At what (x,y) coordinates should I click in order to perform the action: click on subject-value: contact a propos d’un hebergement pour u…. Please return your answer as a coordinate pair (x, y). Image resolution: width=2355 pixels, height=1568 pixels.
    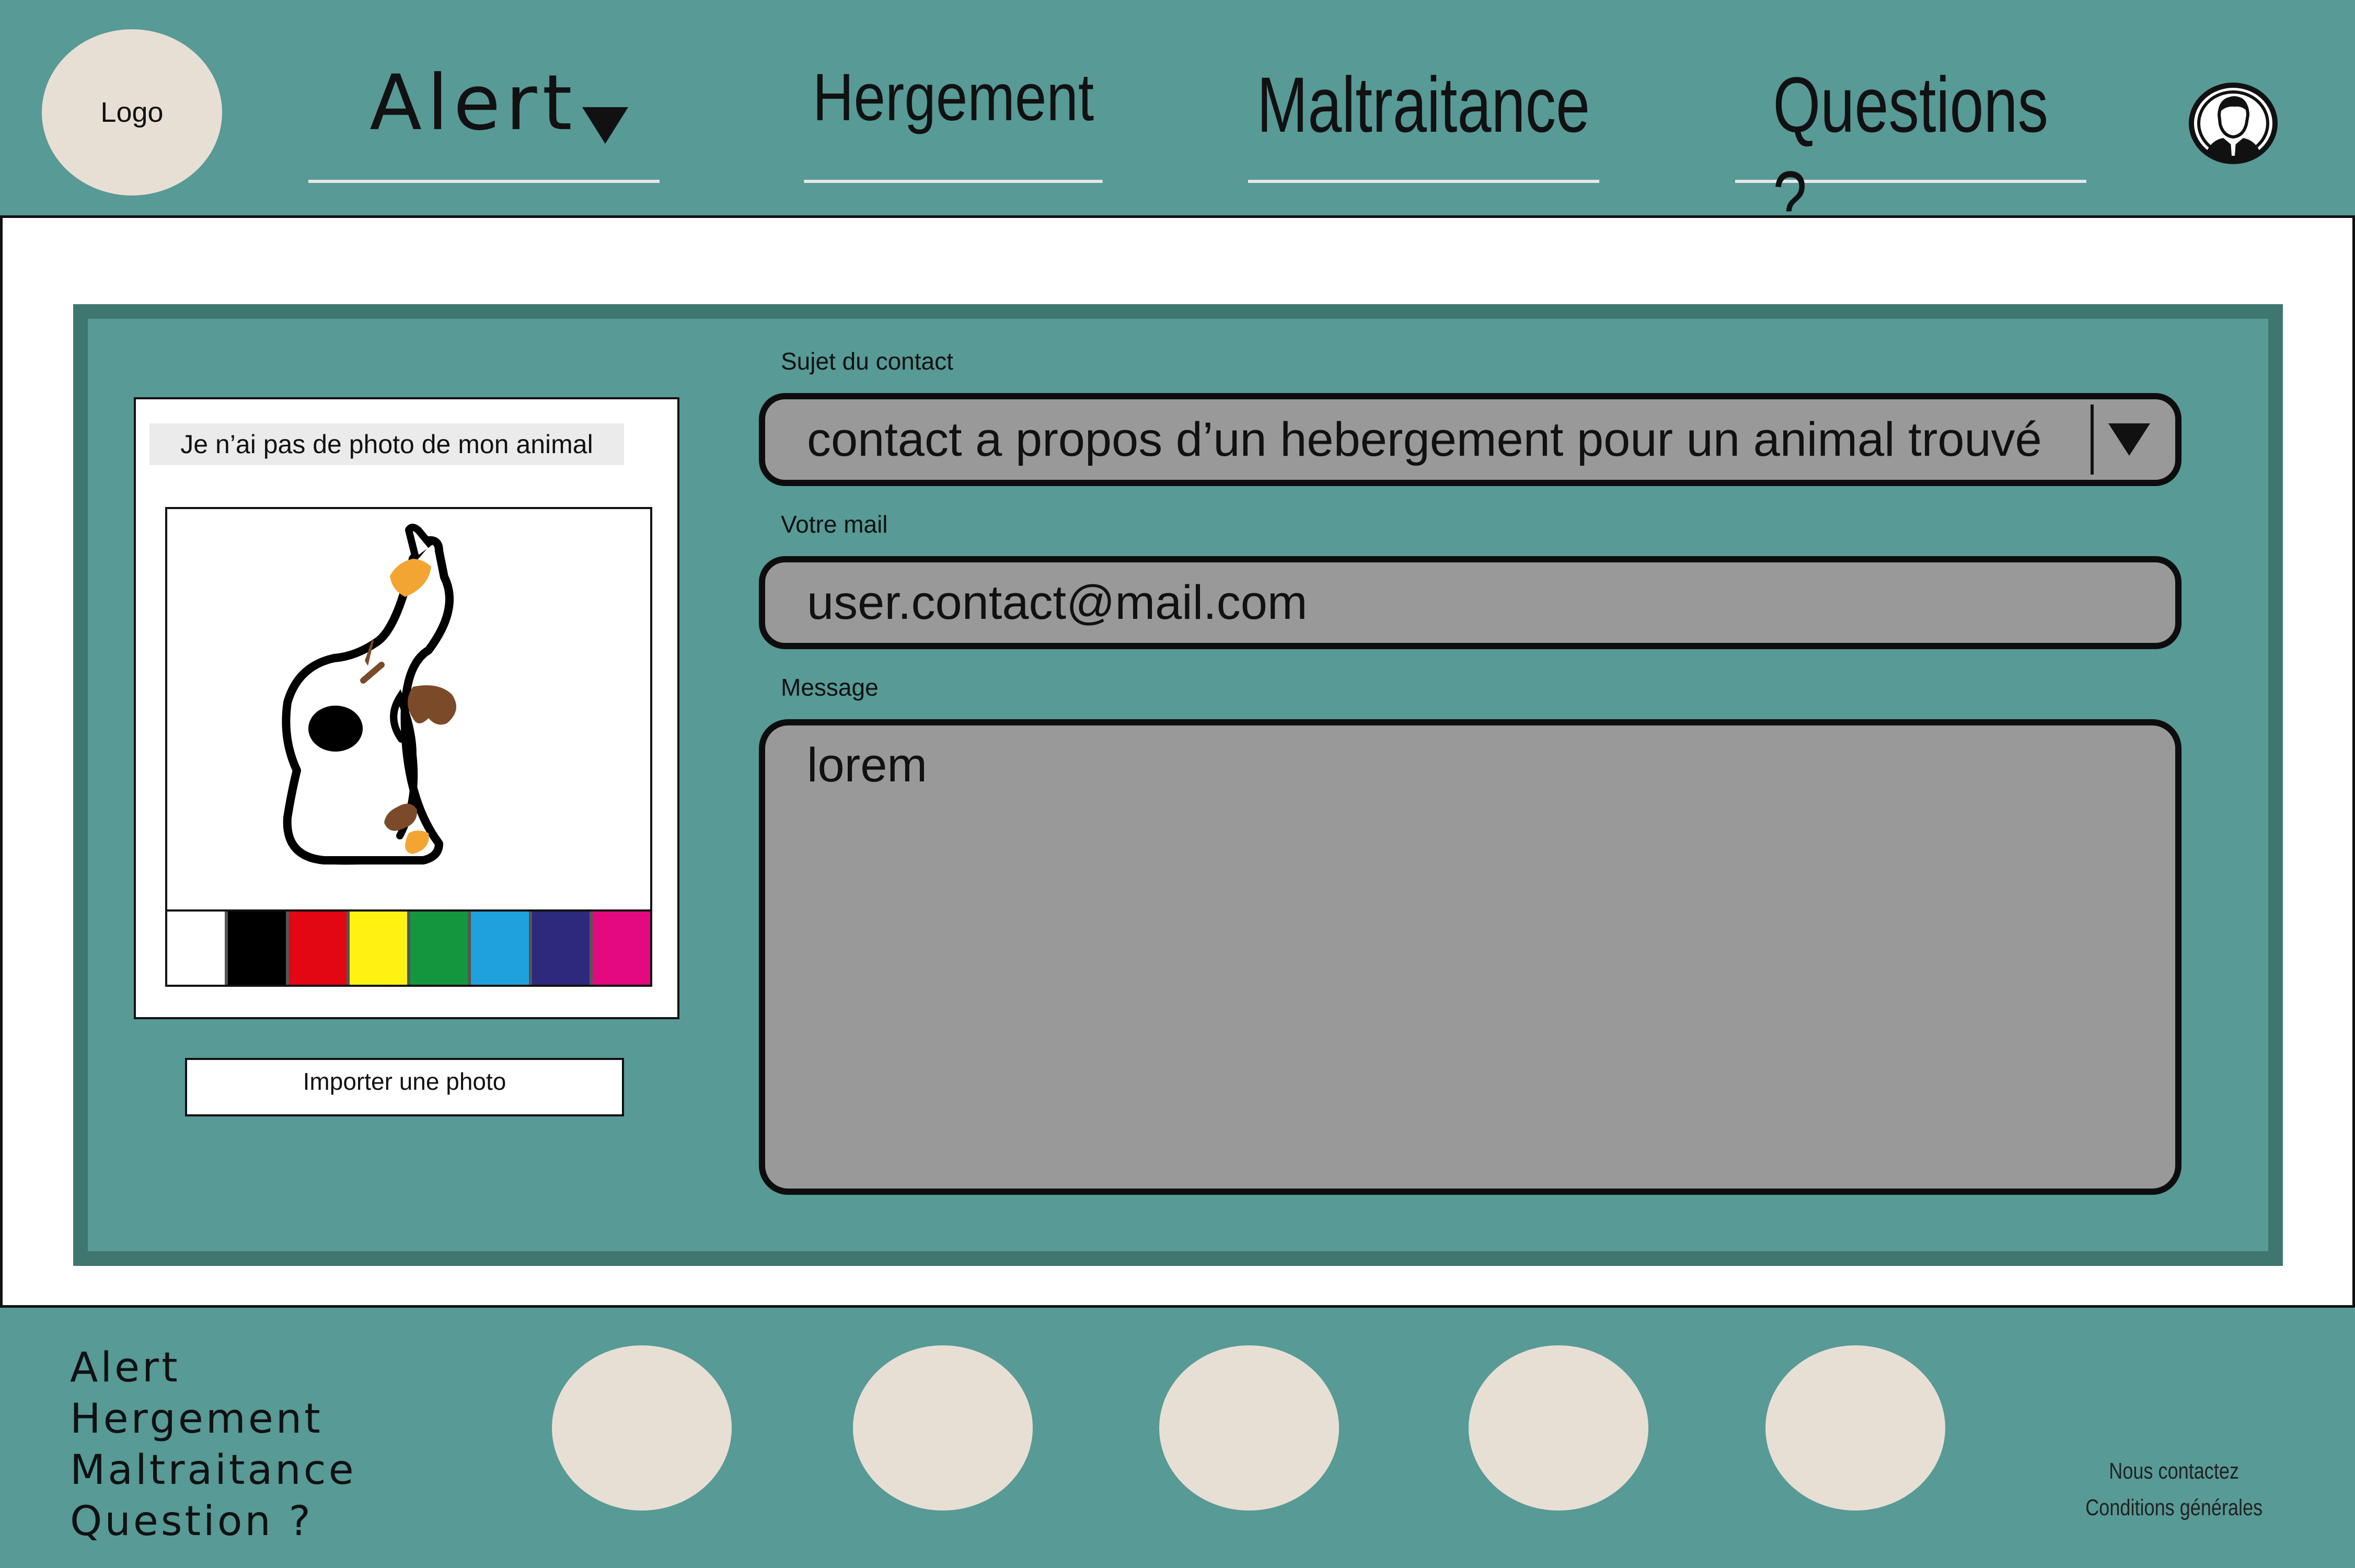
    Looking at the image, I should click on (1424, 439).